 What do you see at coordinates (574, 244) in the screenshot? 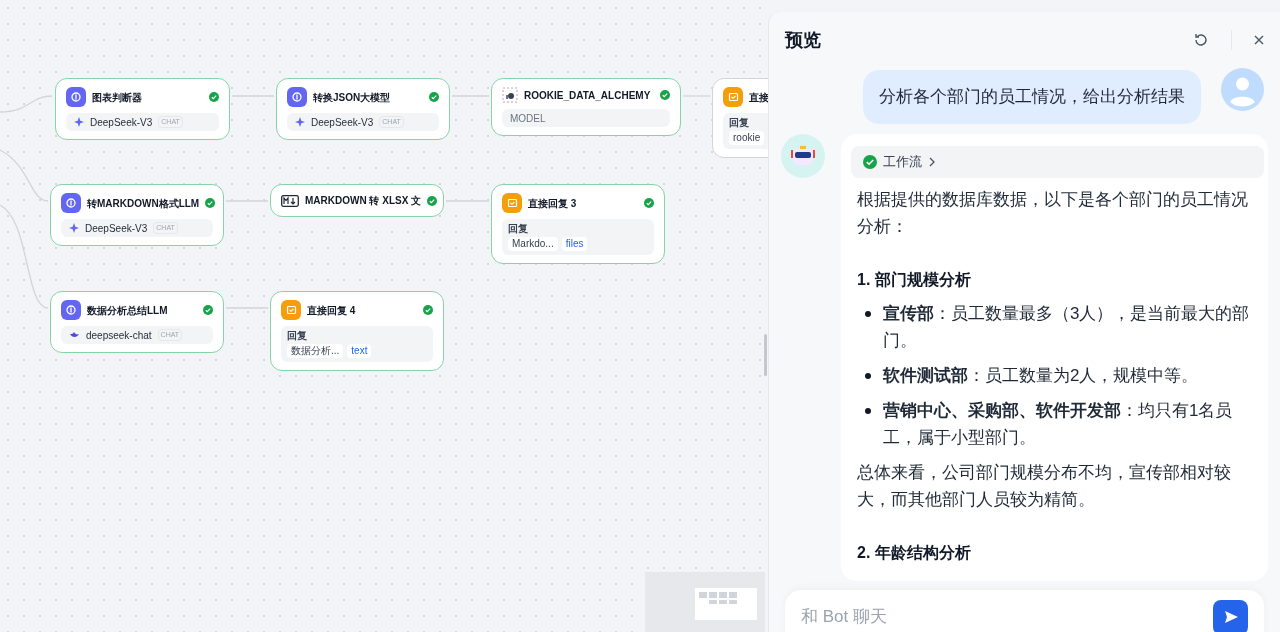
I see `variable-chip: files` at bounding box center [574, 244].